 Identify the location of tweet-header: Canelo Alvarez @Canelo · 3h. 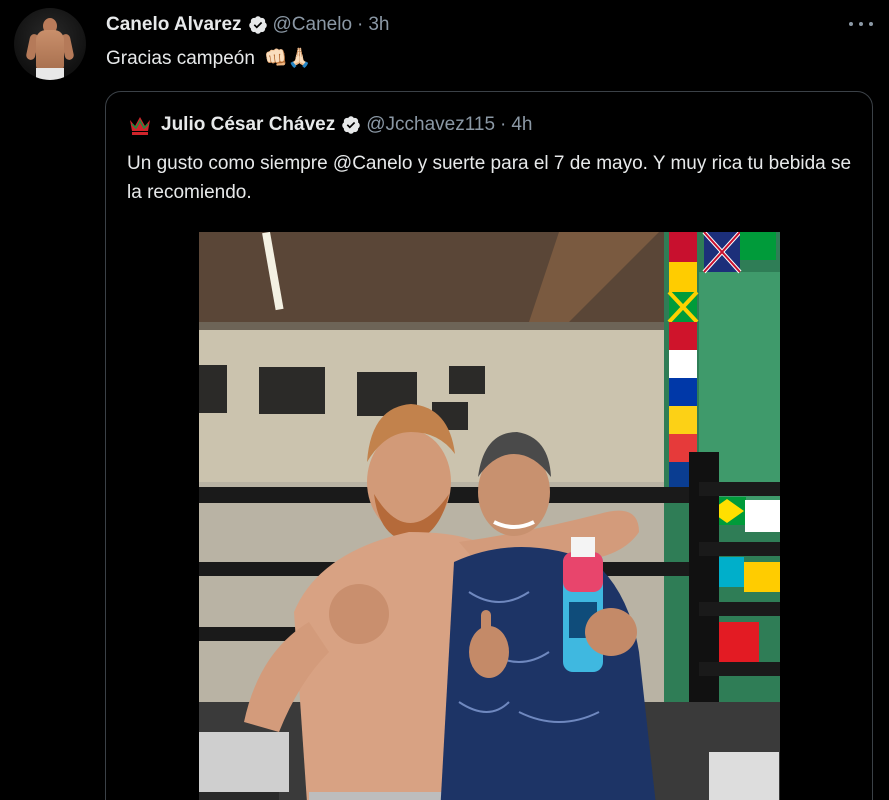
(247, 25).